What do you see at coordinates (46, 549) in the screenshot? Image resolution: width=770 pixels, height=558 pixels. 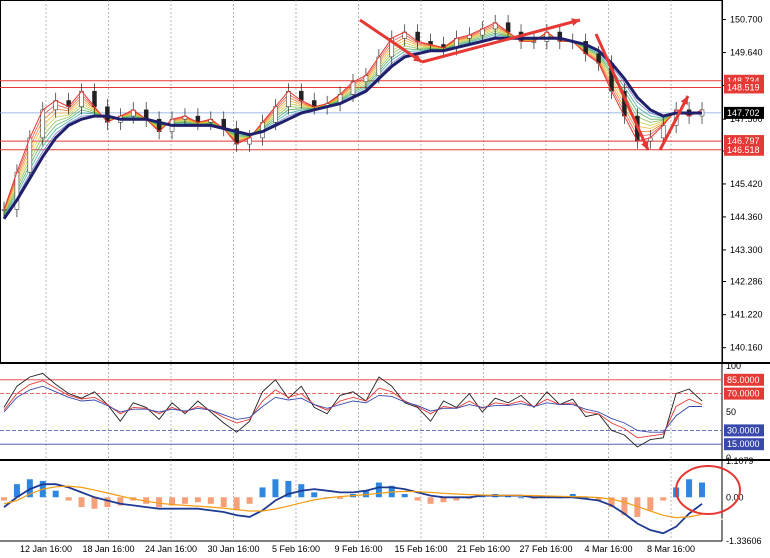 I see `x-tick-label: 12 Jan 16:00` at bounding box center [46, 549].